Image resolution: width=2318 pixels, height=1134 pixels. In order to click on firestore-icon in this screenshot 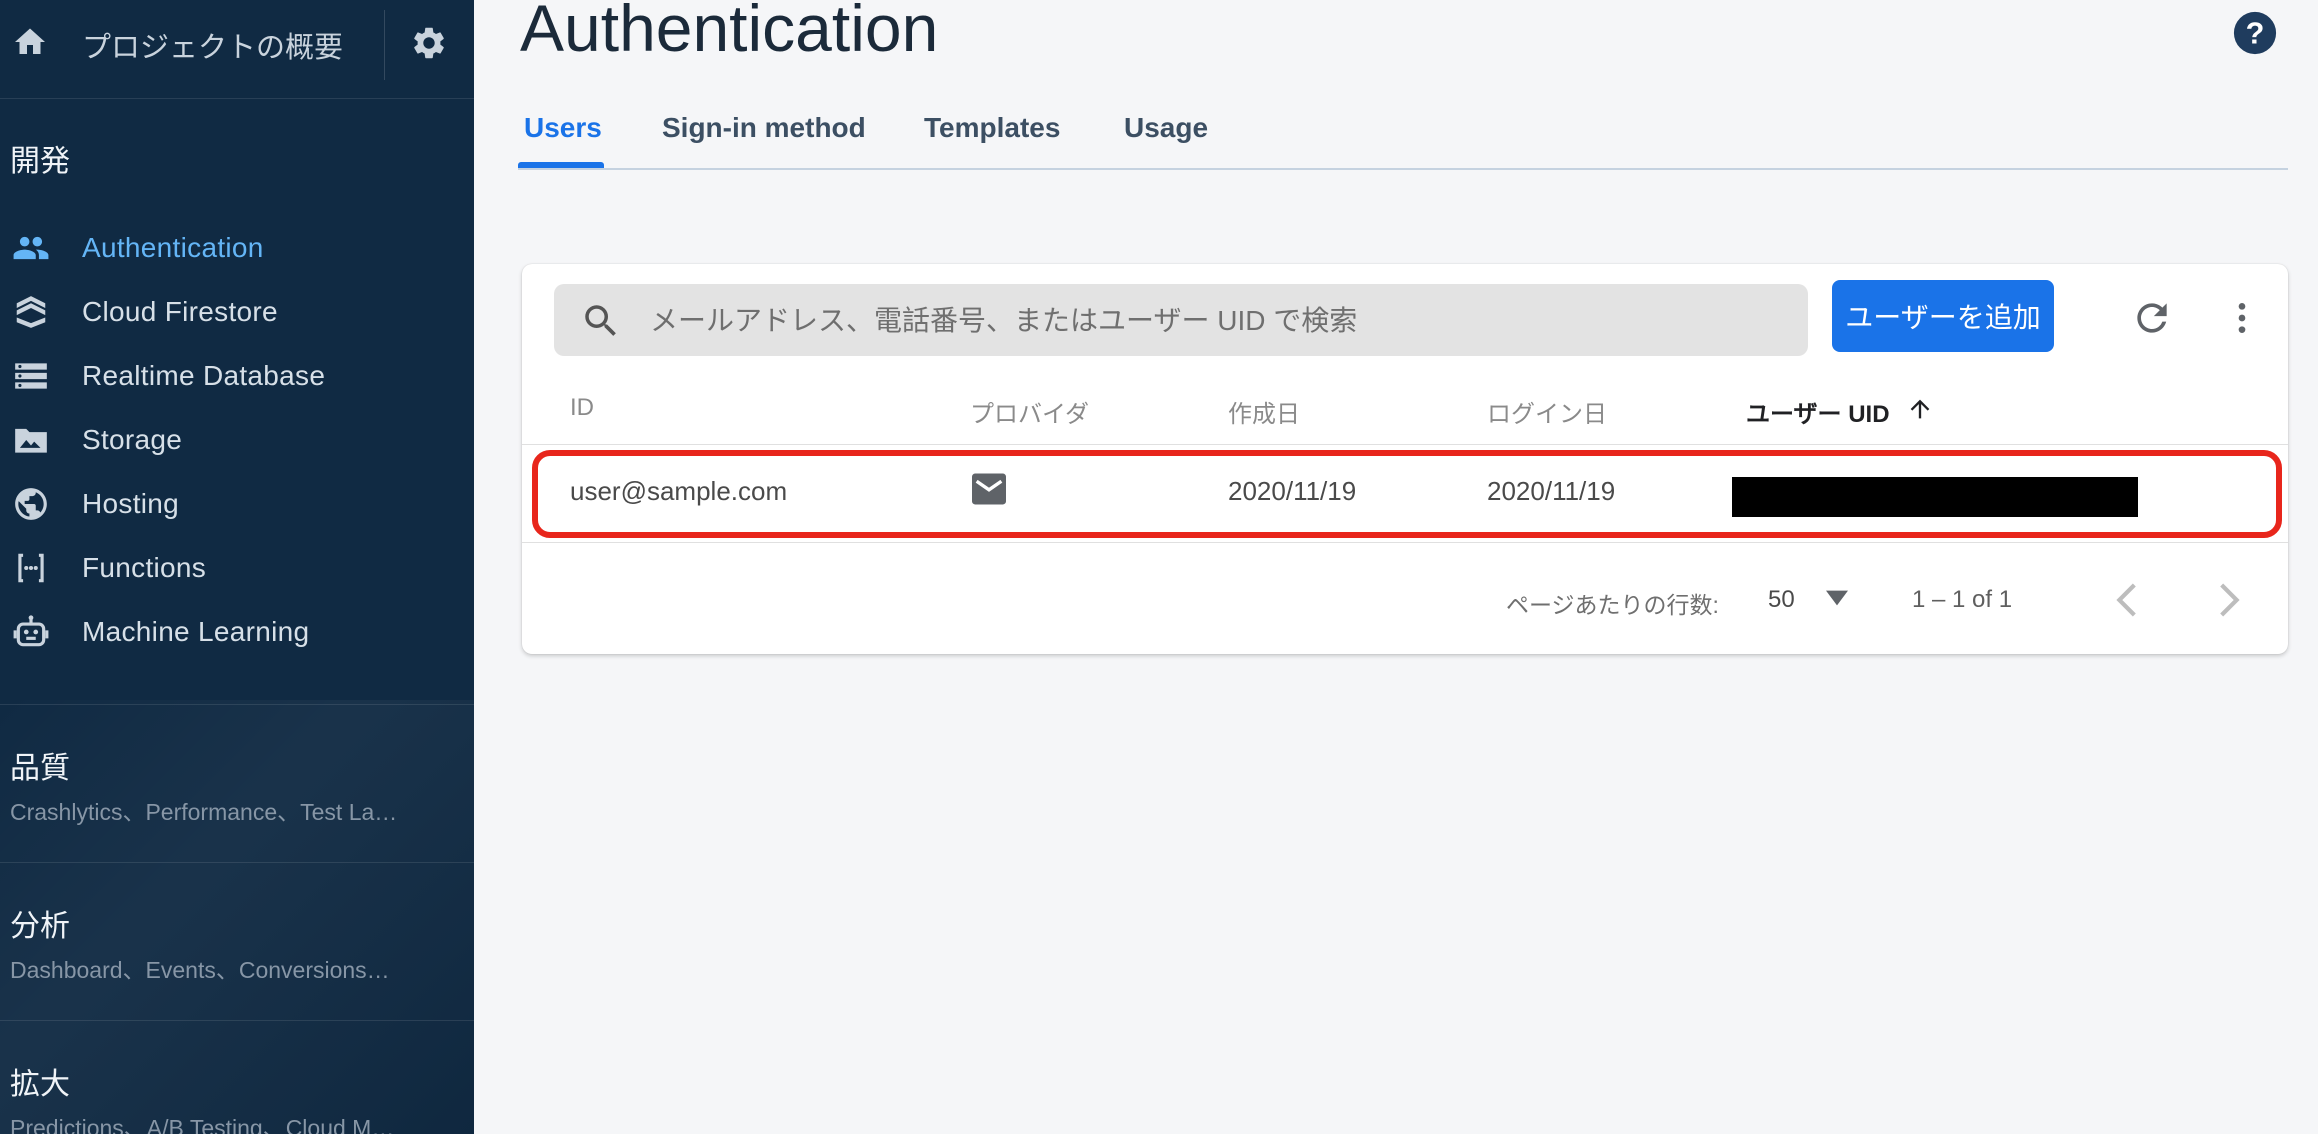, I will do `click(31, 312)`.